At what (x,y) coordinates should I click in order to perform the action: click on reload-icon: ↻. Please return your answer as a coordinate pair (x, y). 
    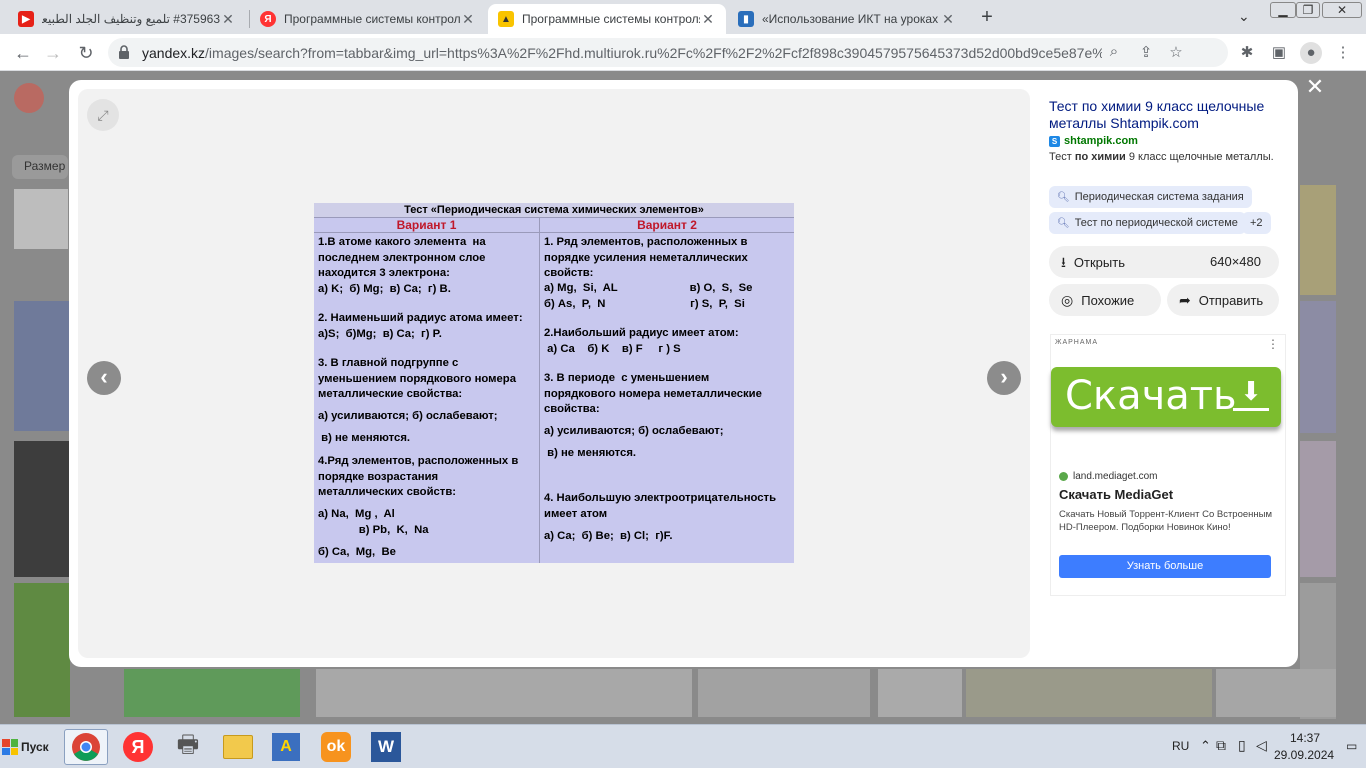
    Looking at the image, I should click on (86, 53).